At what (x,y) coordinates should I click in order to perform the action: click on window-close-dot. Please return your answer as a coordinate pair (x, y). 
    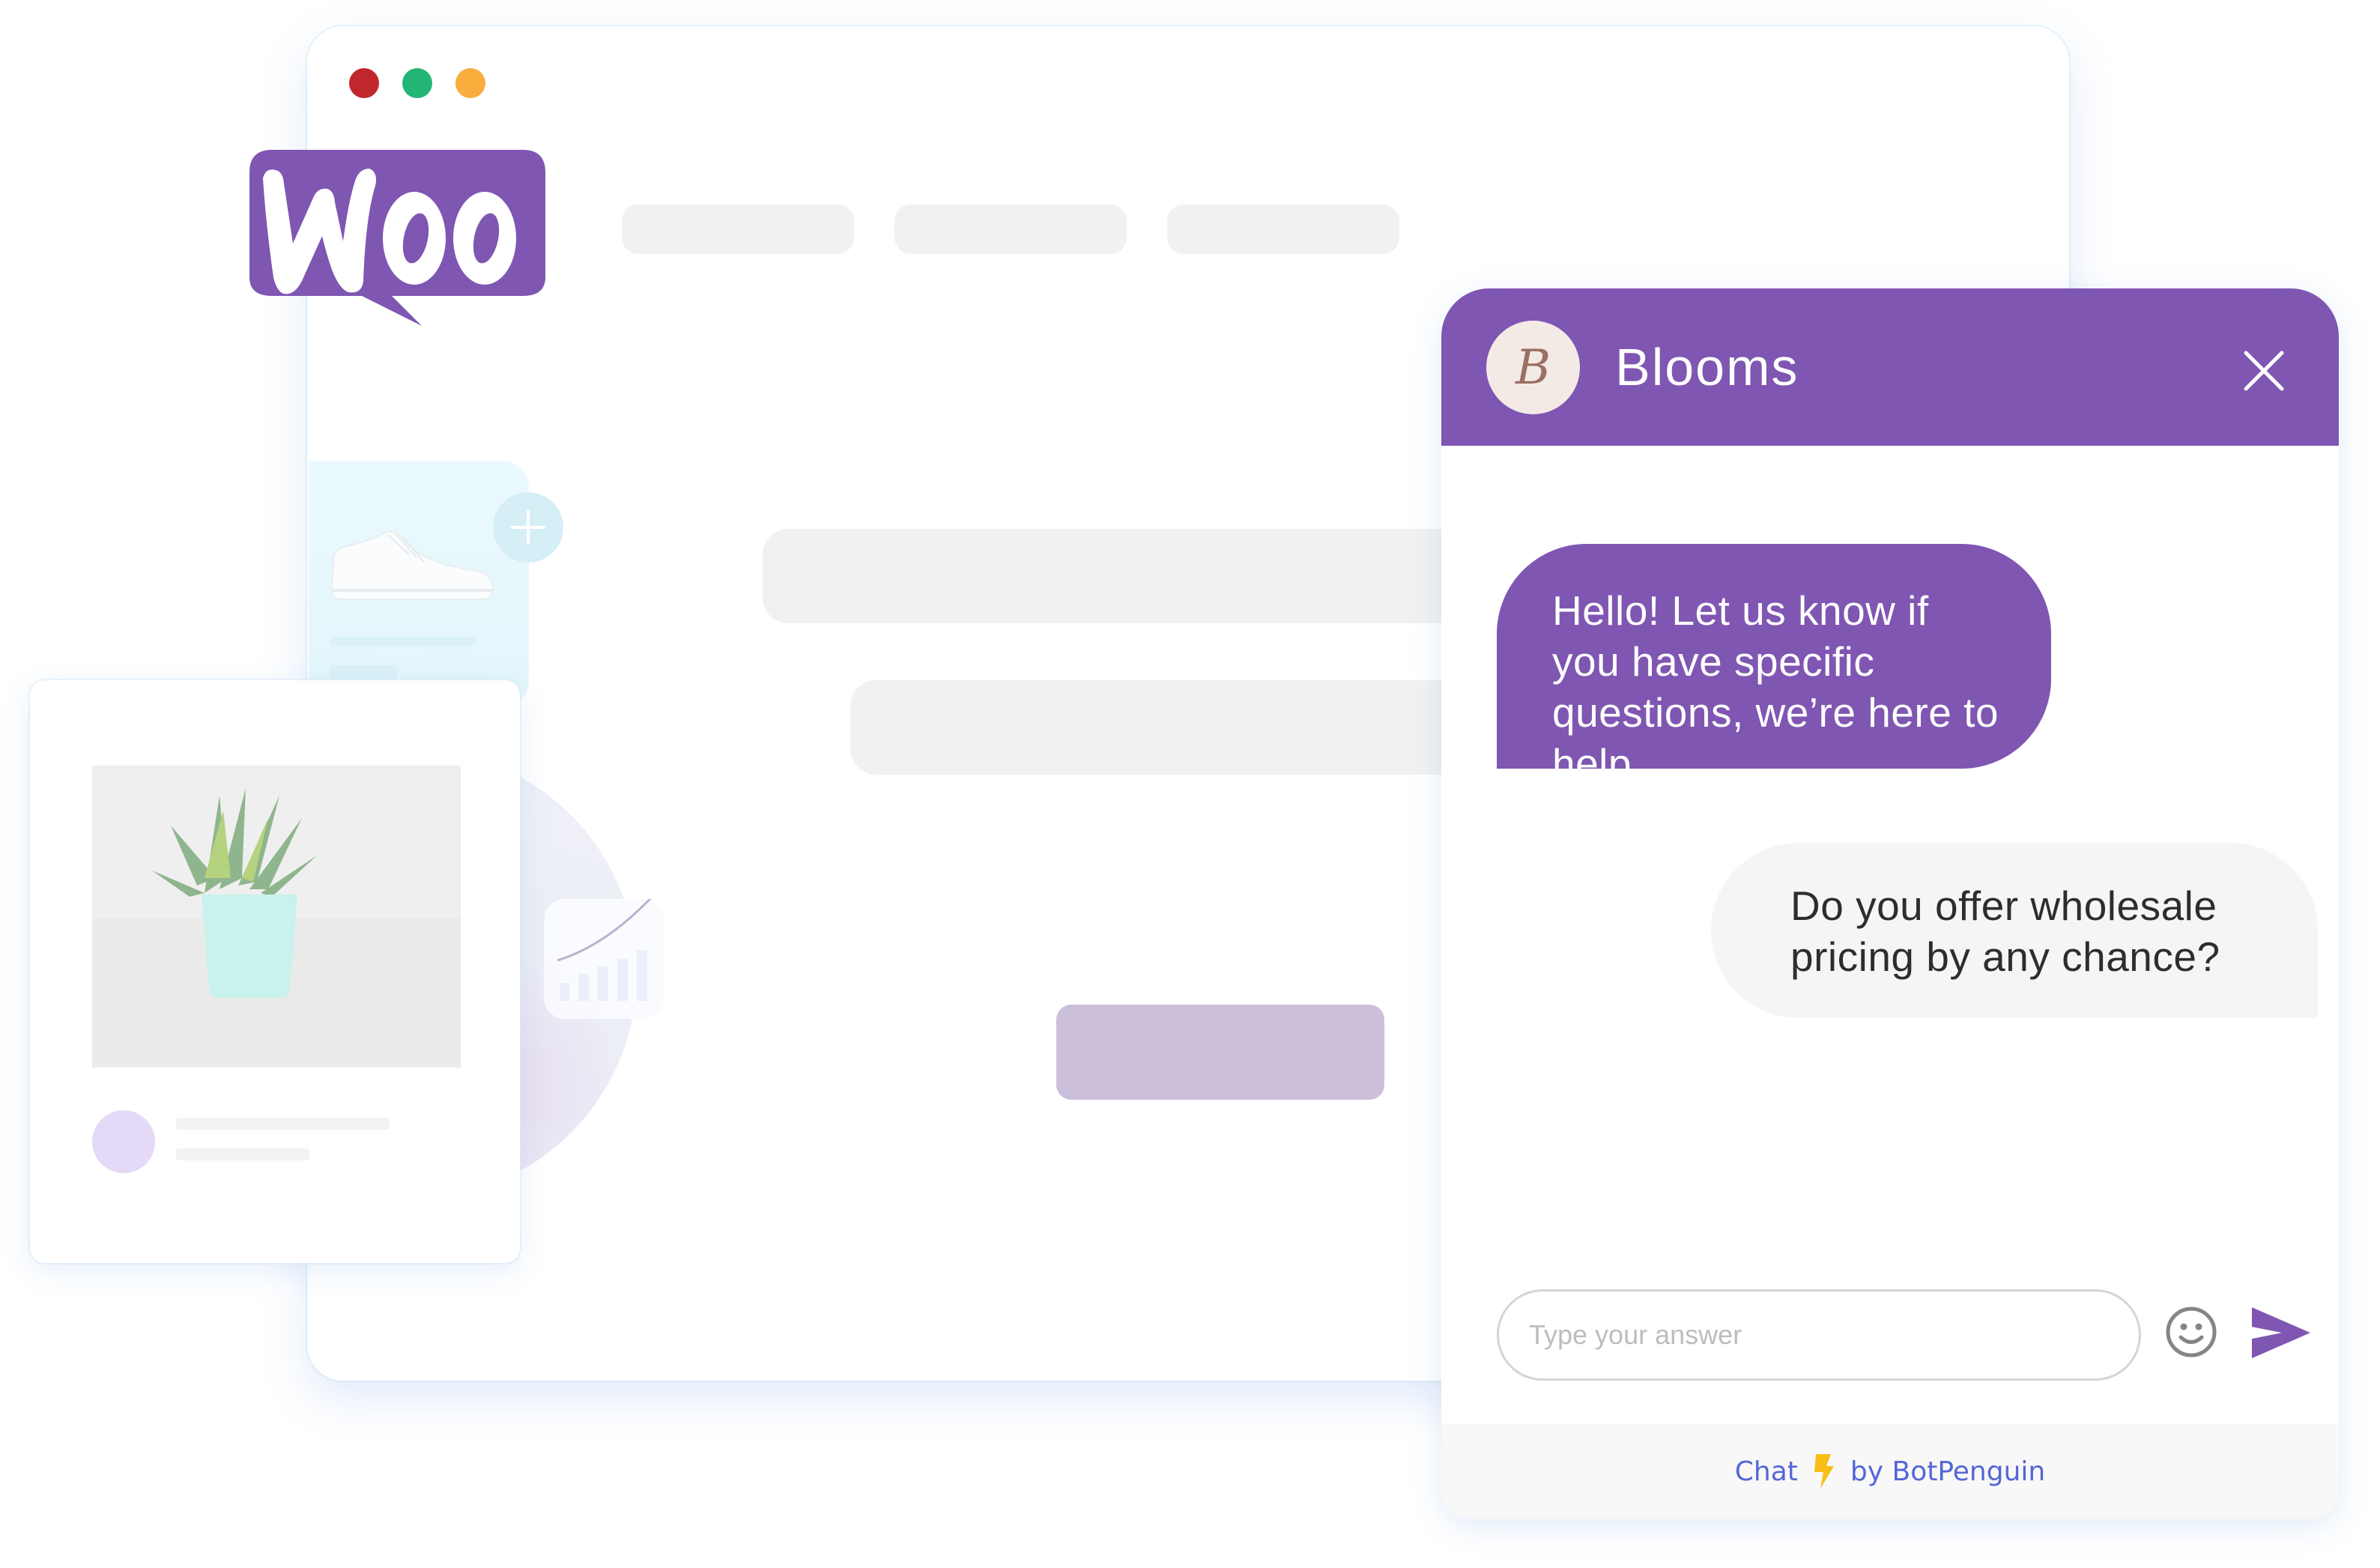
    Looking at the image, I should click on (364, 83).